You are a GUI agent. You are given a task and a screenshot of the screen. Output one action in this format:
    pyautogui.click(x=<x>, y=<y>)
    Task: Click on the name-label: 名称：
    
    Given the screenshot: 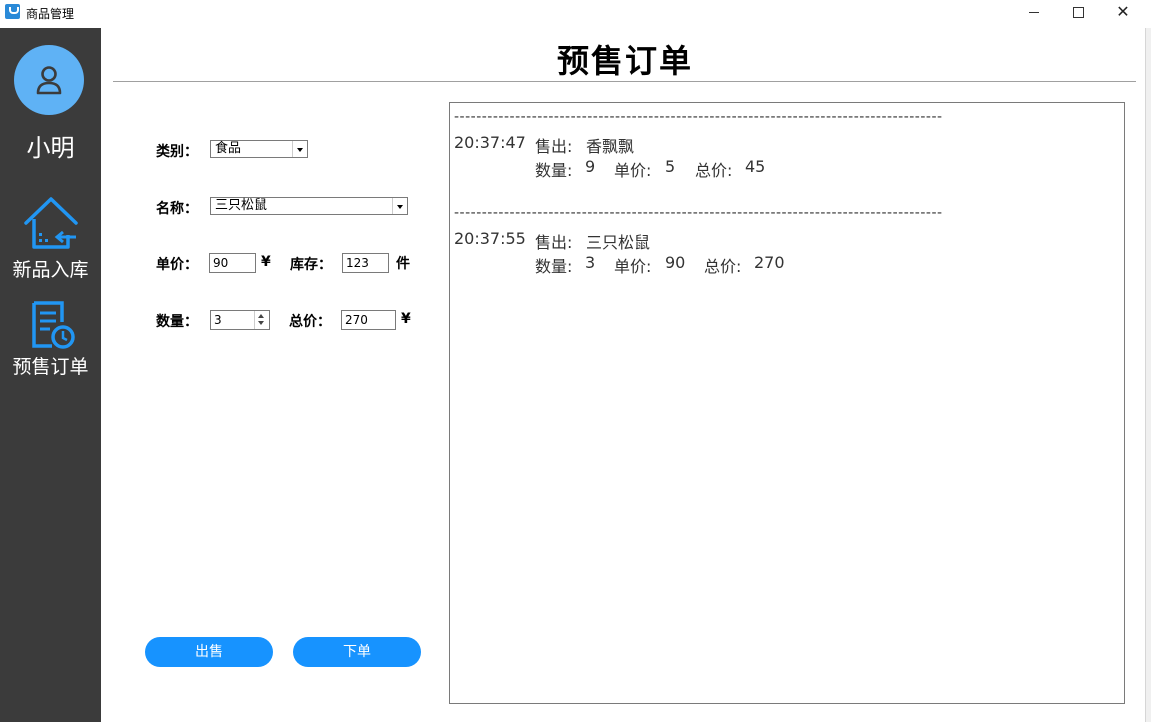 What is the action you would take?
    pyautogui.click(x=177, y=209)
    